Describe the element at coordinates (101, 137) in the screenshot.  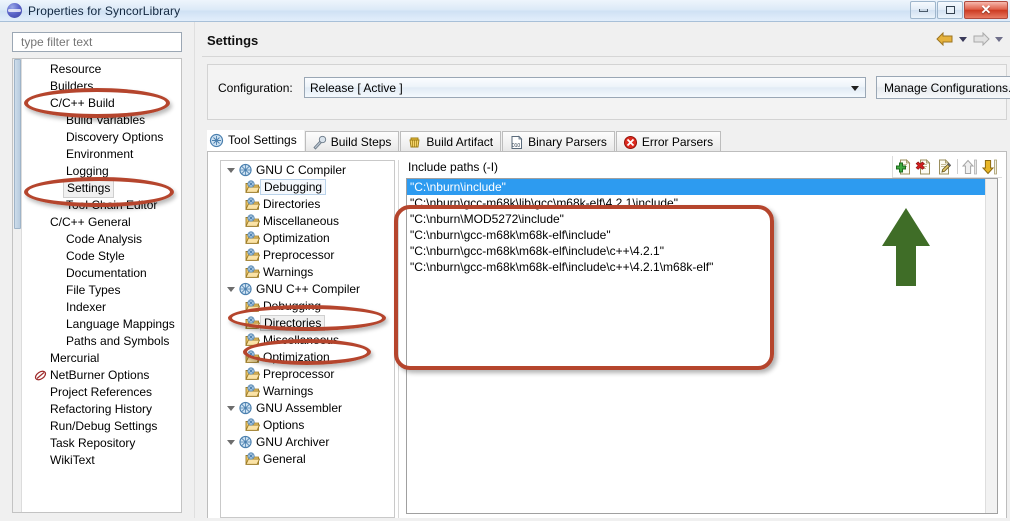
I see `sidebar-item-discovery-options: Discovery Options` at that location.